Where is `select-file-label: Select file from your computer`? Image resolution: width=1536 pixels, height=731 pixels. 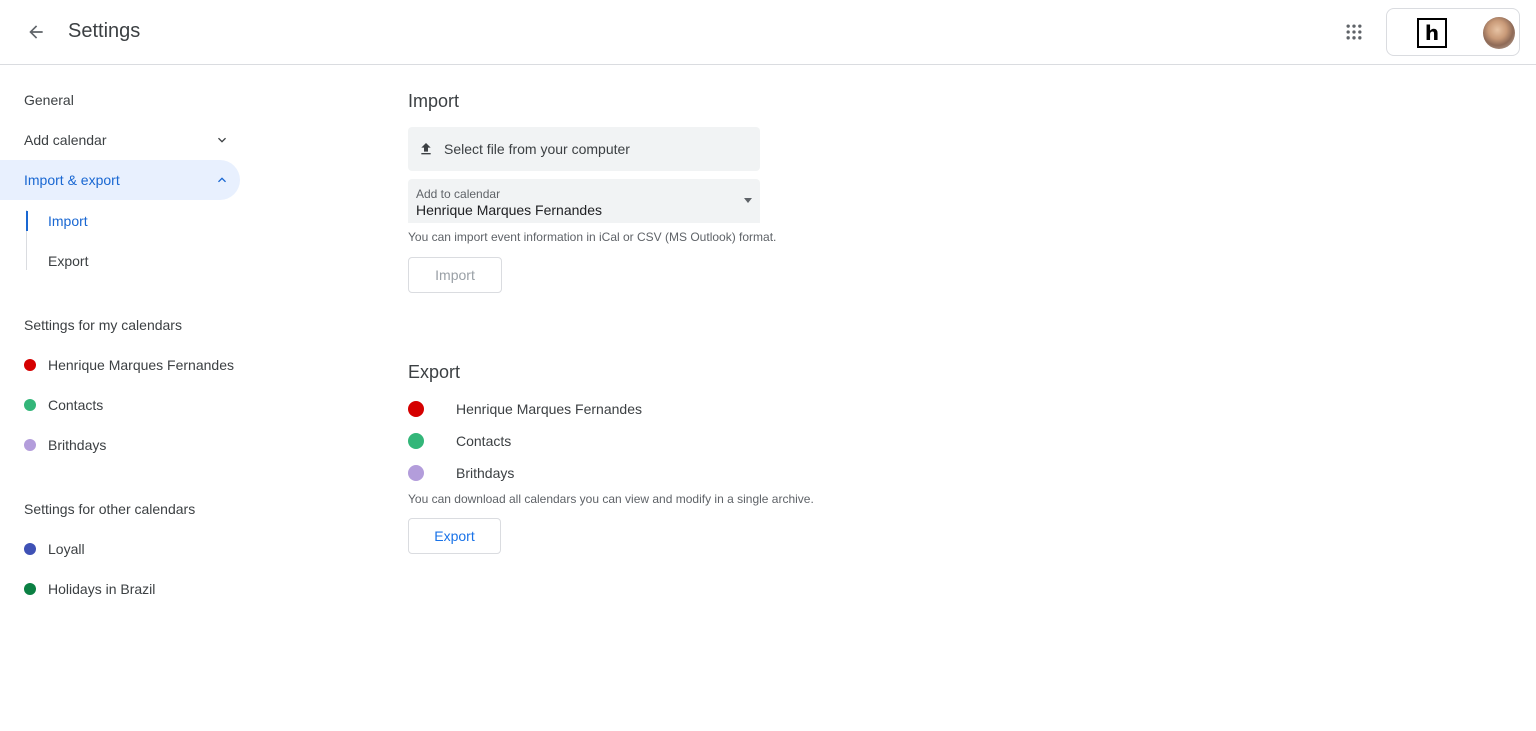 select-file-label: Select file from your computer is located at coordinates (537, 149).